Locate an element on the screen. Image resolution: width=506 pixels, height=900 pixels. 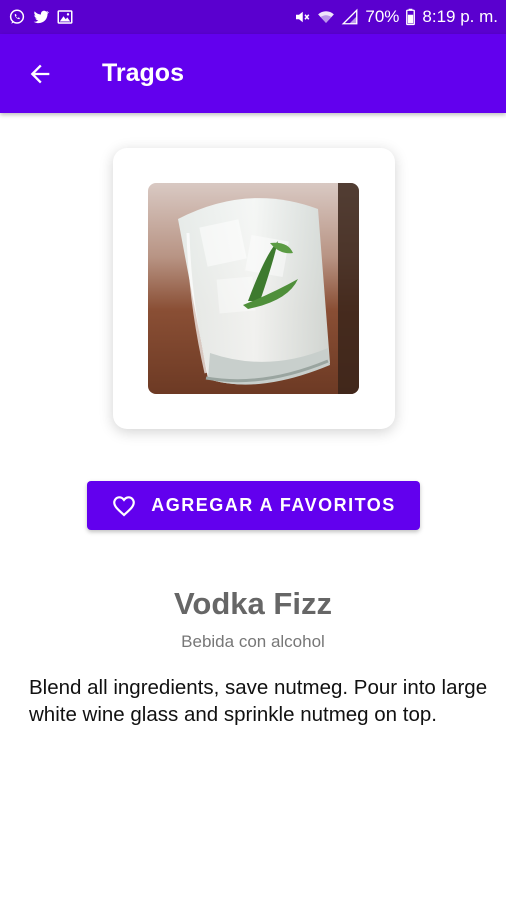
add-to-favorites-label: AGREGAR A FAVORITOS is located at coordinates (273, 505).